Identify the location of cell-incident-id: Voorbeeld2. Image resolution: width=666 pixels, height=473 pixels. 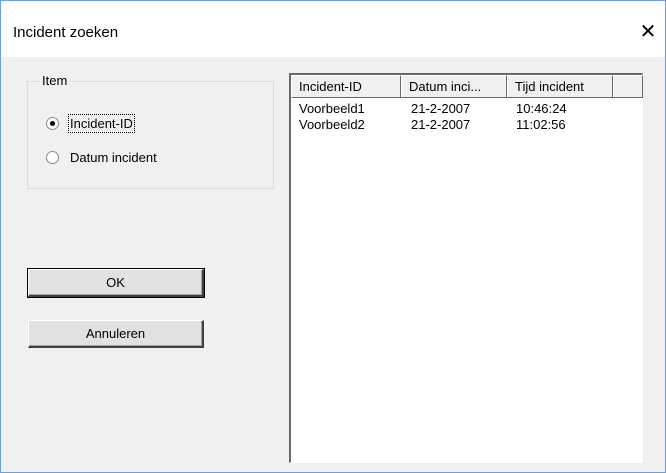
(332, 124).